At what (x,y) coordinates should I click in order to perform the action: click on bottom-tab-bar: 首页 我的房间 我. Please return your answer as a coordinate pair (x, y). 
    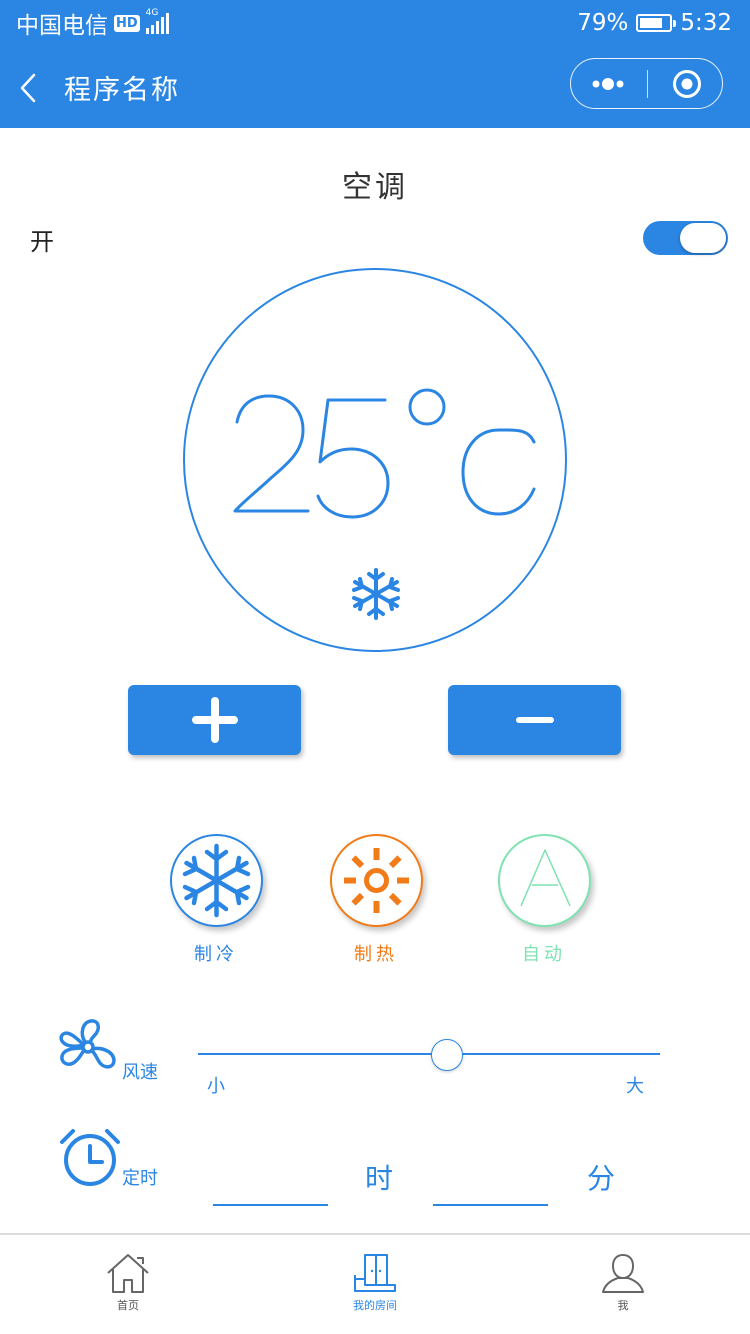
    Looking at the image, I should click on (375, 1283).